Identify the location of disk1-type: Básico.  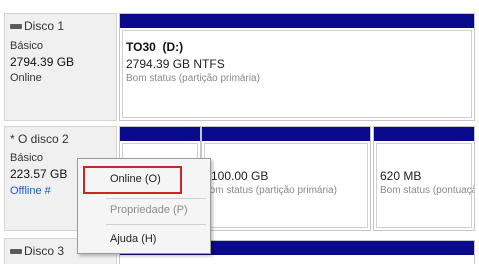
(27, 46).